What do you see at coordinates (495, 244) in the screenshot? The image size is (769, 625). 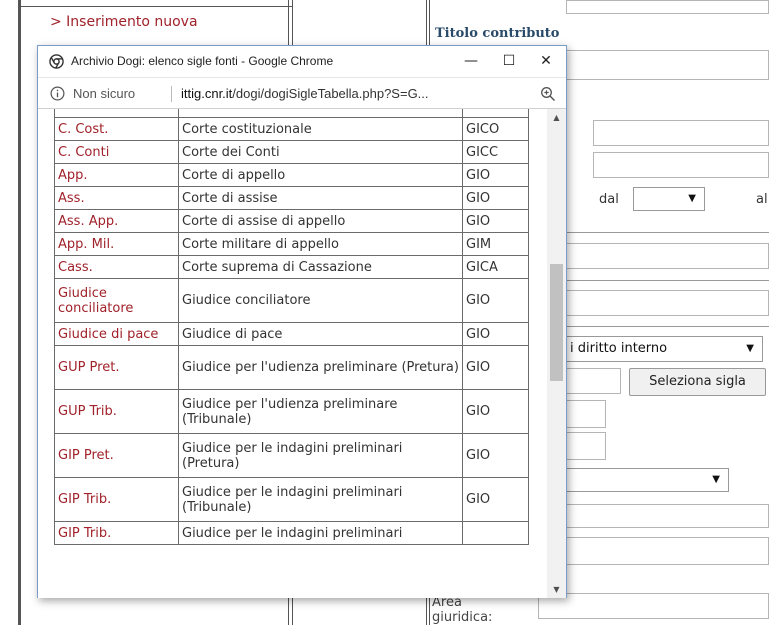 I see `codice-cell: GIM` at bounding box center [495, 244].